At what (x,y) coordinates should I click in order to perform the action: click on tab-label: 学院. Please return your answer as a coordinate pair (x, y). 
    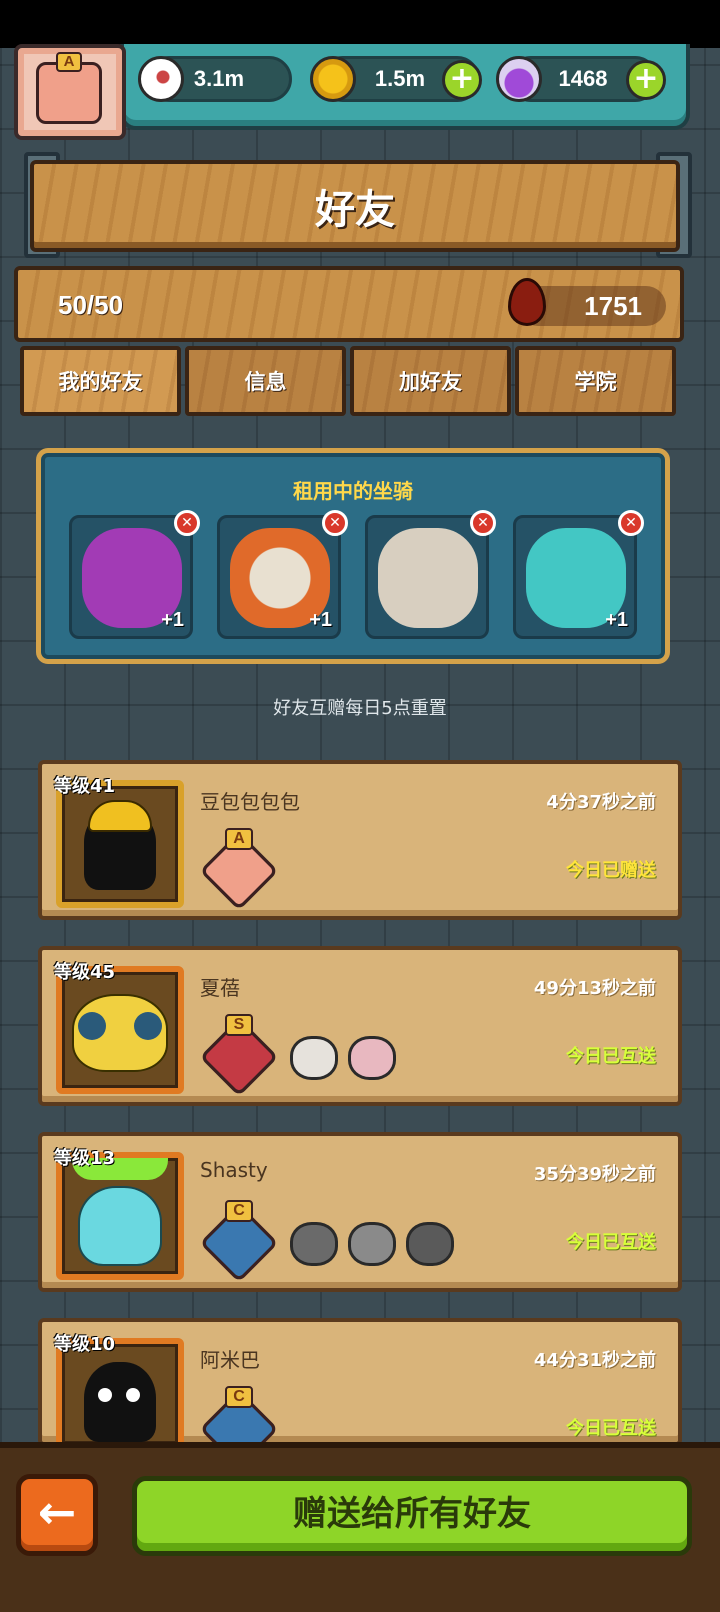
    Looking at the image, I should click on (595, 382).